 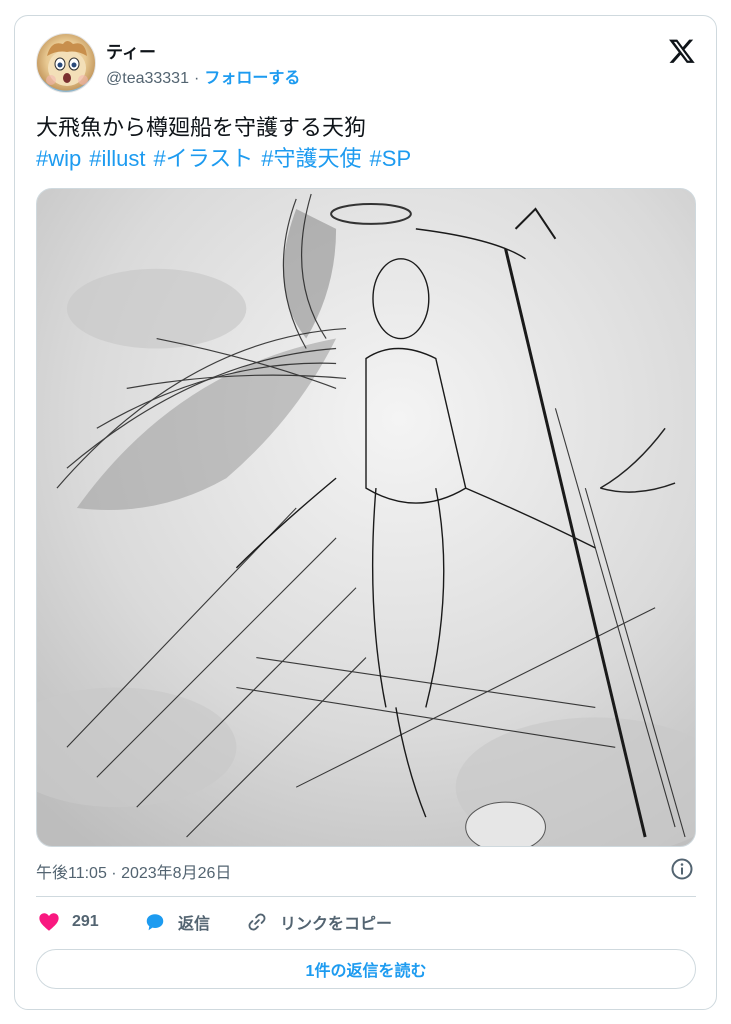 What do you see at coordinates (147, 78) in the screenshot?
I see `author-handle: @tea33331` at bounding box center [147, 78].